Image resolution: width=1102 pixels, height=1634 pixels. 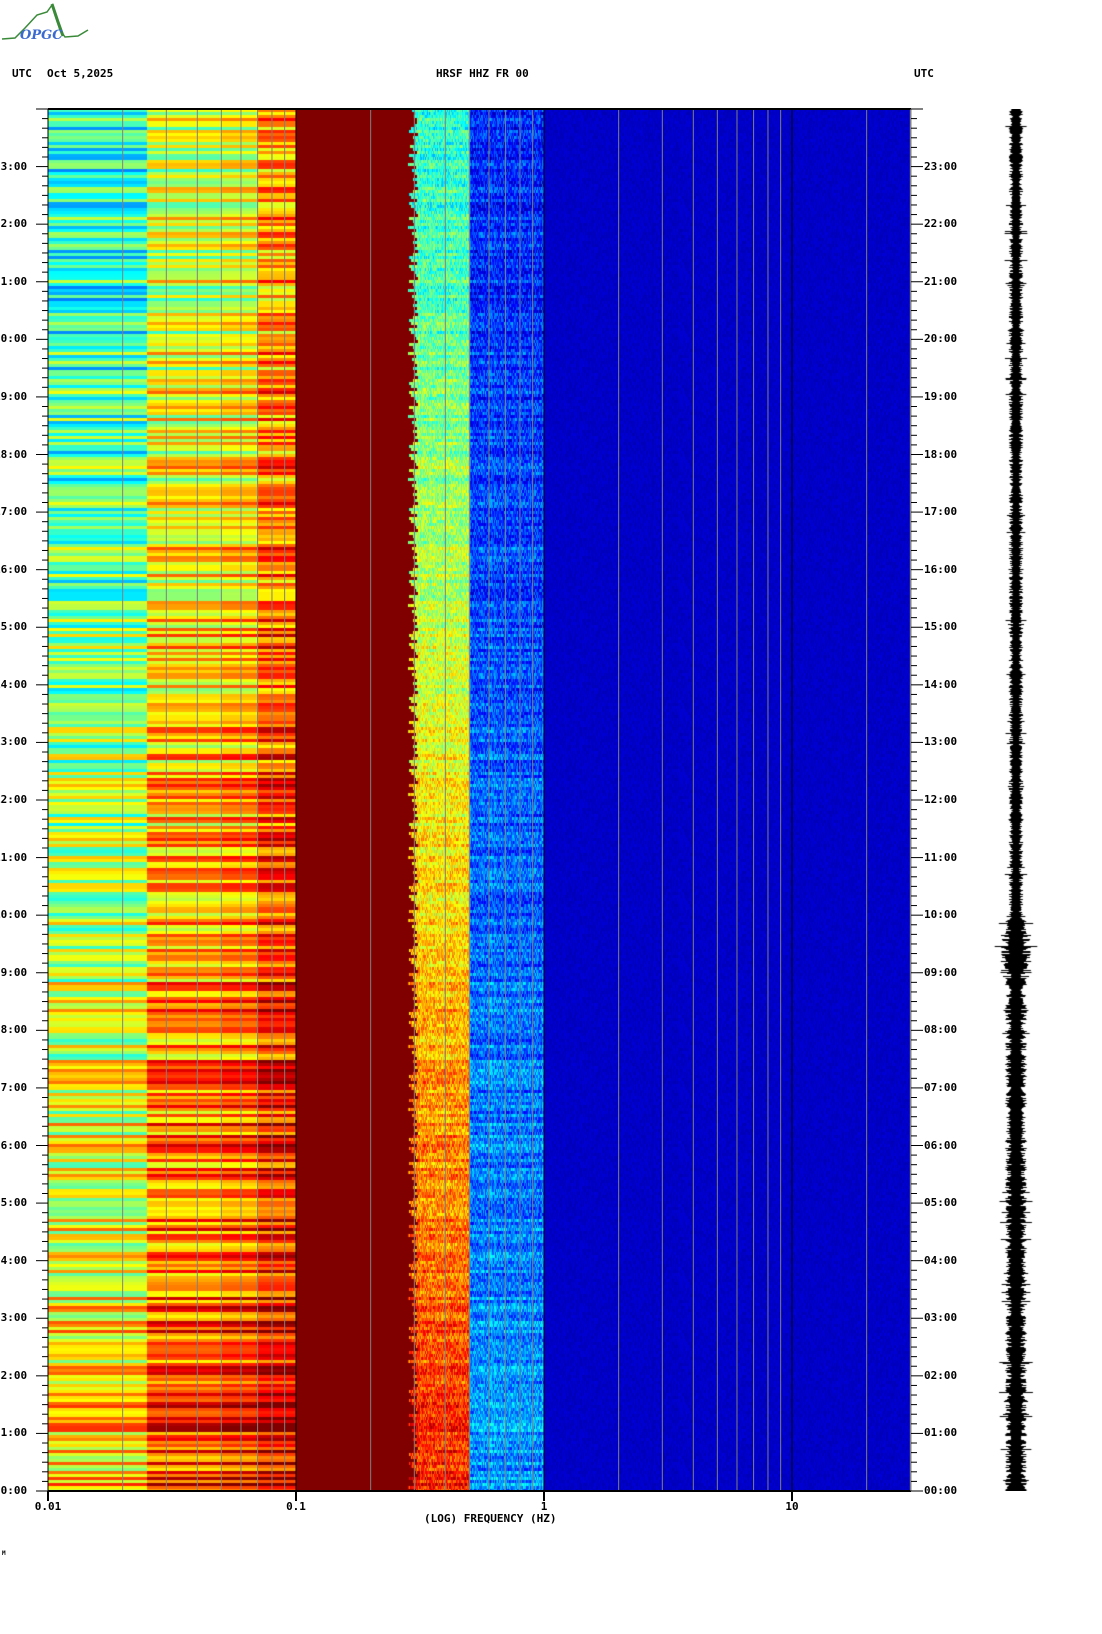 I want to click on y-tick-label-right: 14:00, so click(x=941, y=684).